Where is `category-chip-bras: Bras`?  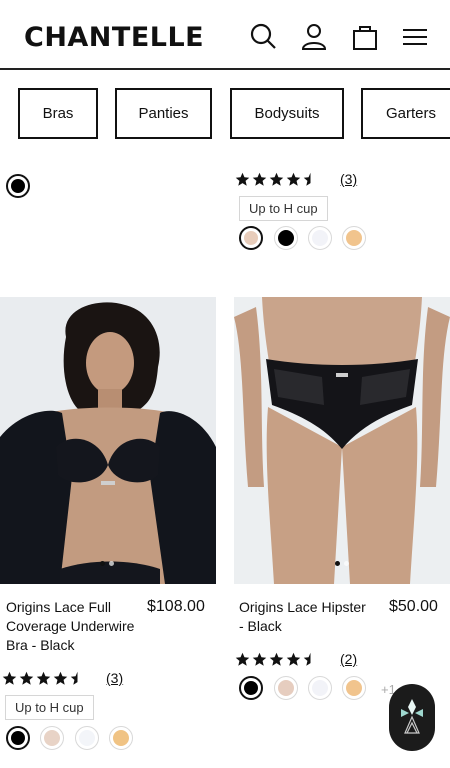 category-chip-bras: Bras is located at coordinates (58, 113).